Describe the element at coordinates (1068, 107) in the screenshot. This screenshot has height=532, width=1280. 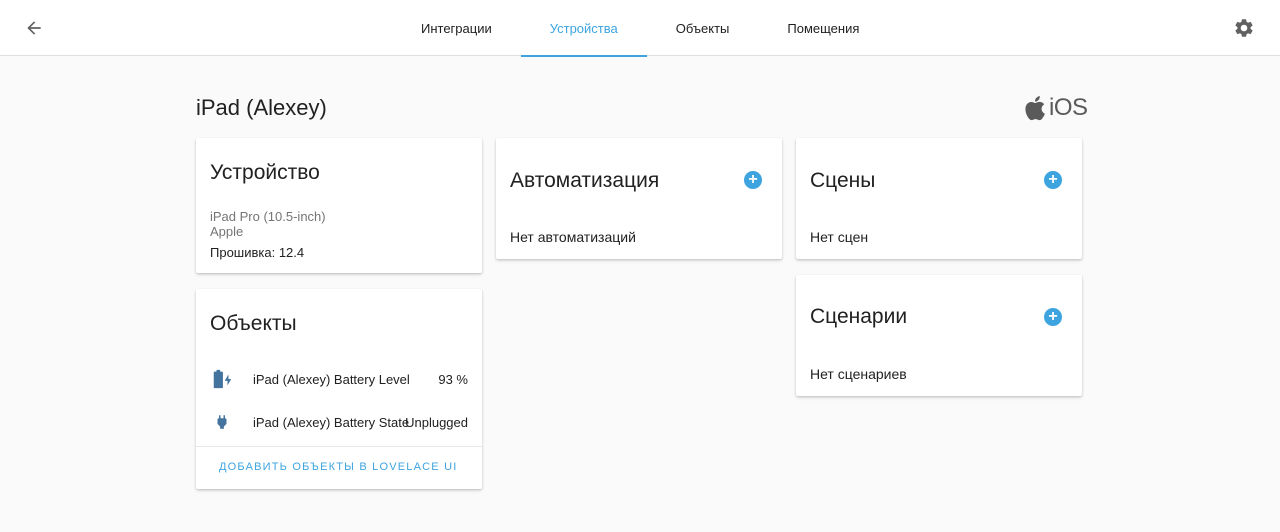
I see `brand-text: iOS` at that location.